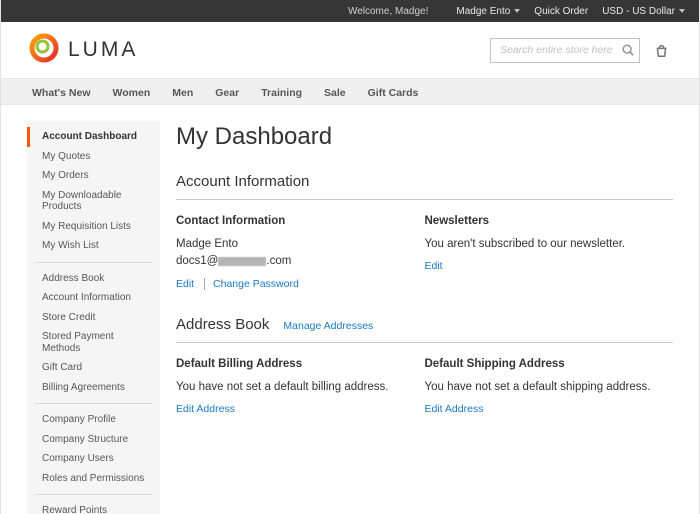  Describe the element at coordinates (93, 227) in the screenshot. I see `sidebar-item-my-requisition-lists: My Requisition Lists` at that location.